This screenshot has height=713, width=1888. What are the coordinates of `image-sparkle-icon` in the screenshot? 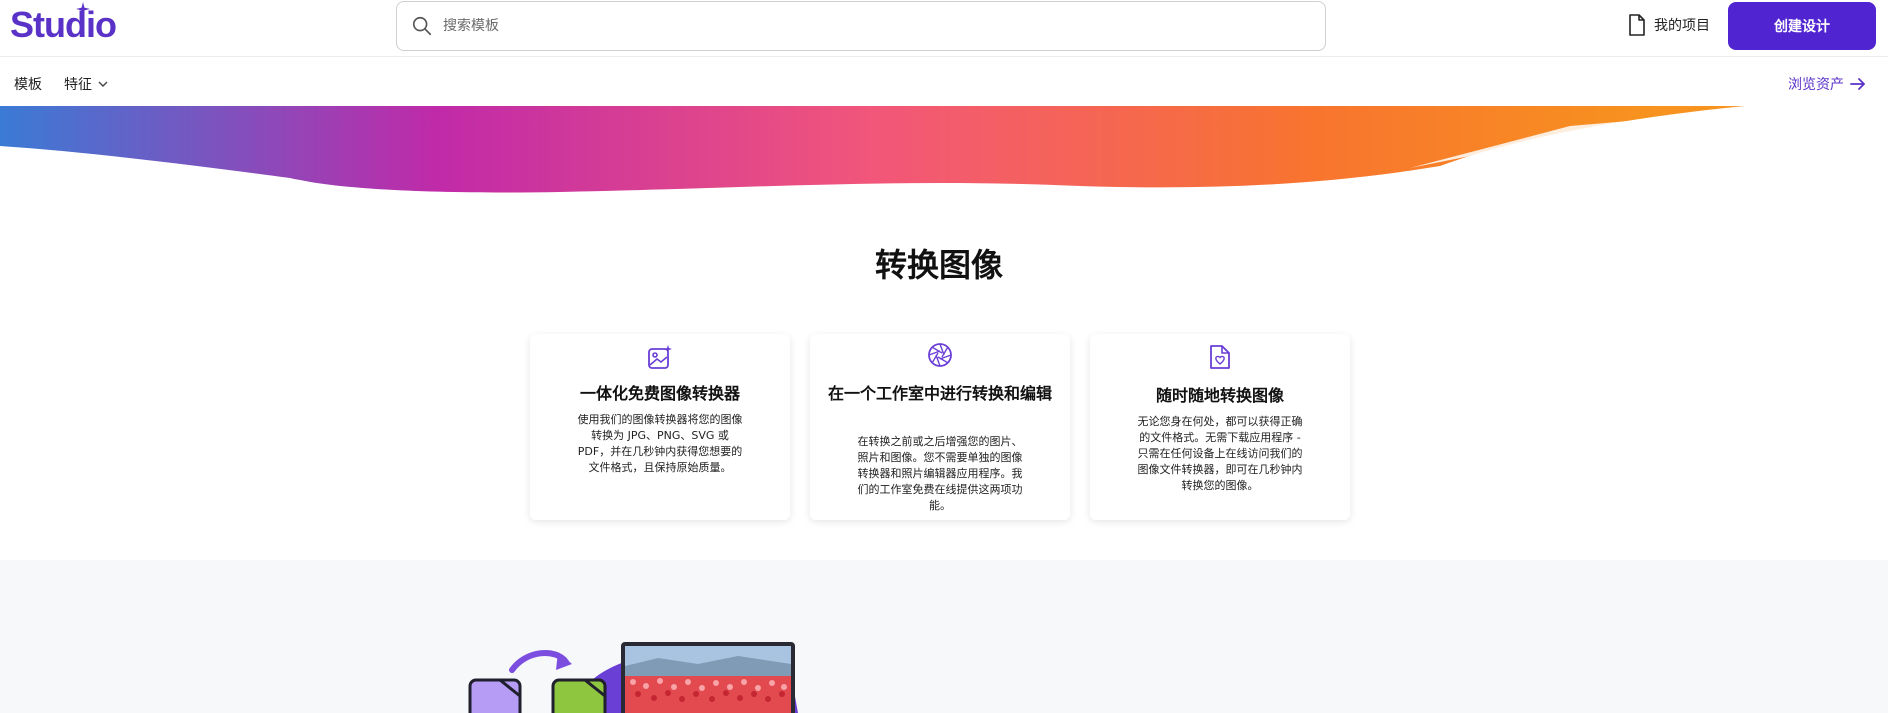 It's located at (660, 357).